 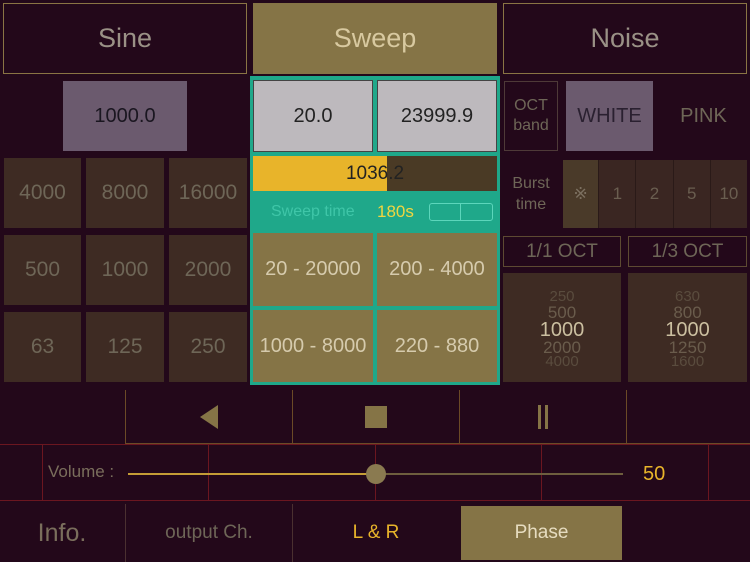 I want to click on burst-option: 5, so click(x=692, y=194).